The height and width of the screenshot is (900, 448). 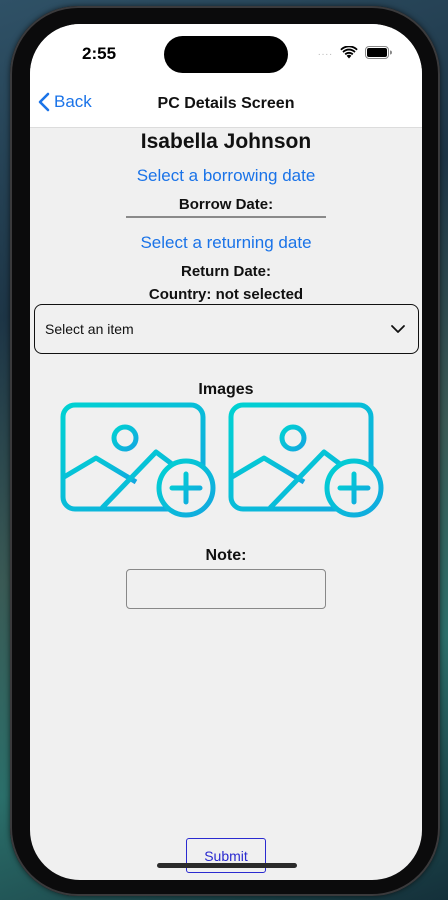 What do you see at coordinates (226, 204) in the screenshot?
I see `borrow-date-label: Borrow Date:` at bounding box center [226, 204].